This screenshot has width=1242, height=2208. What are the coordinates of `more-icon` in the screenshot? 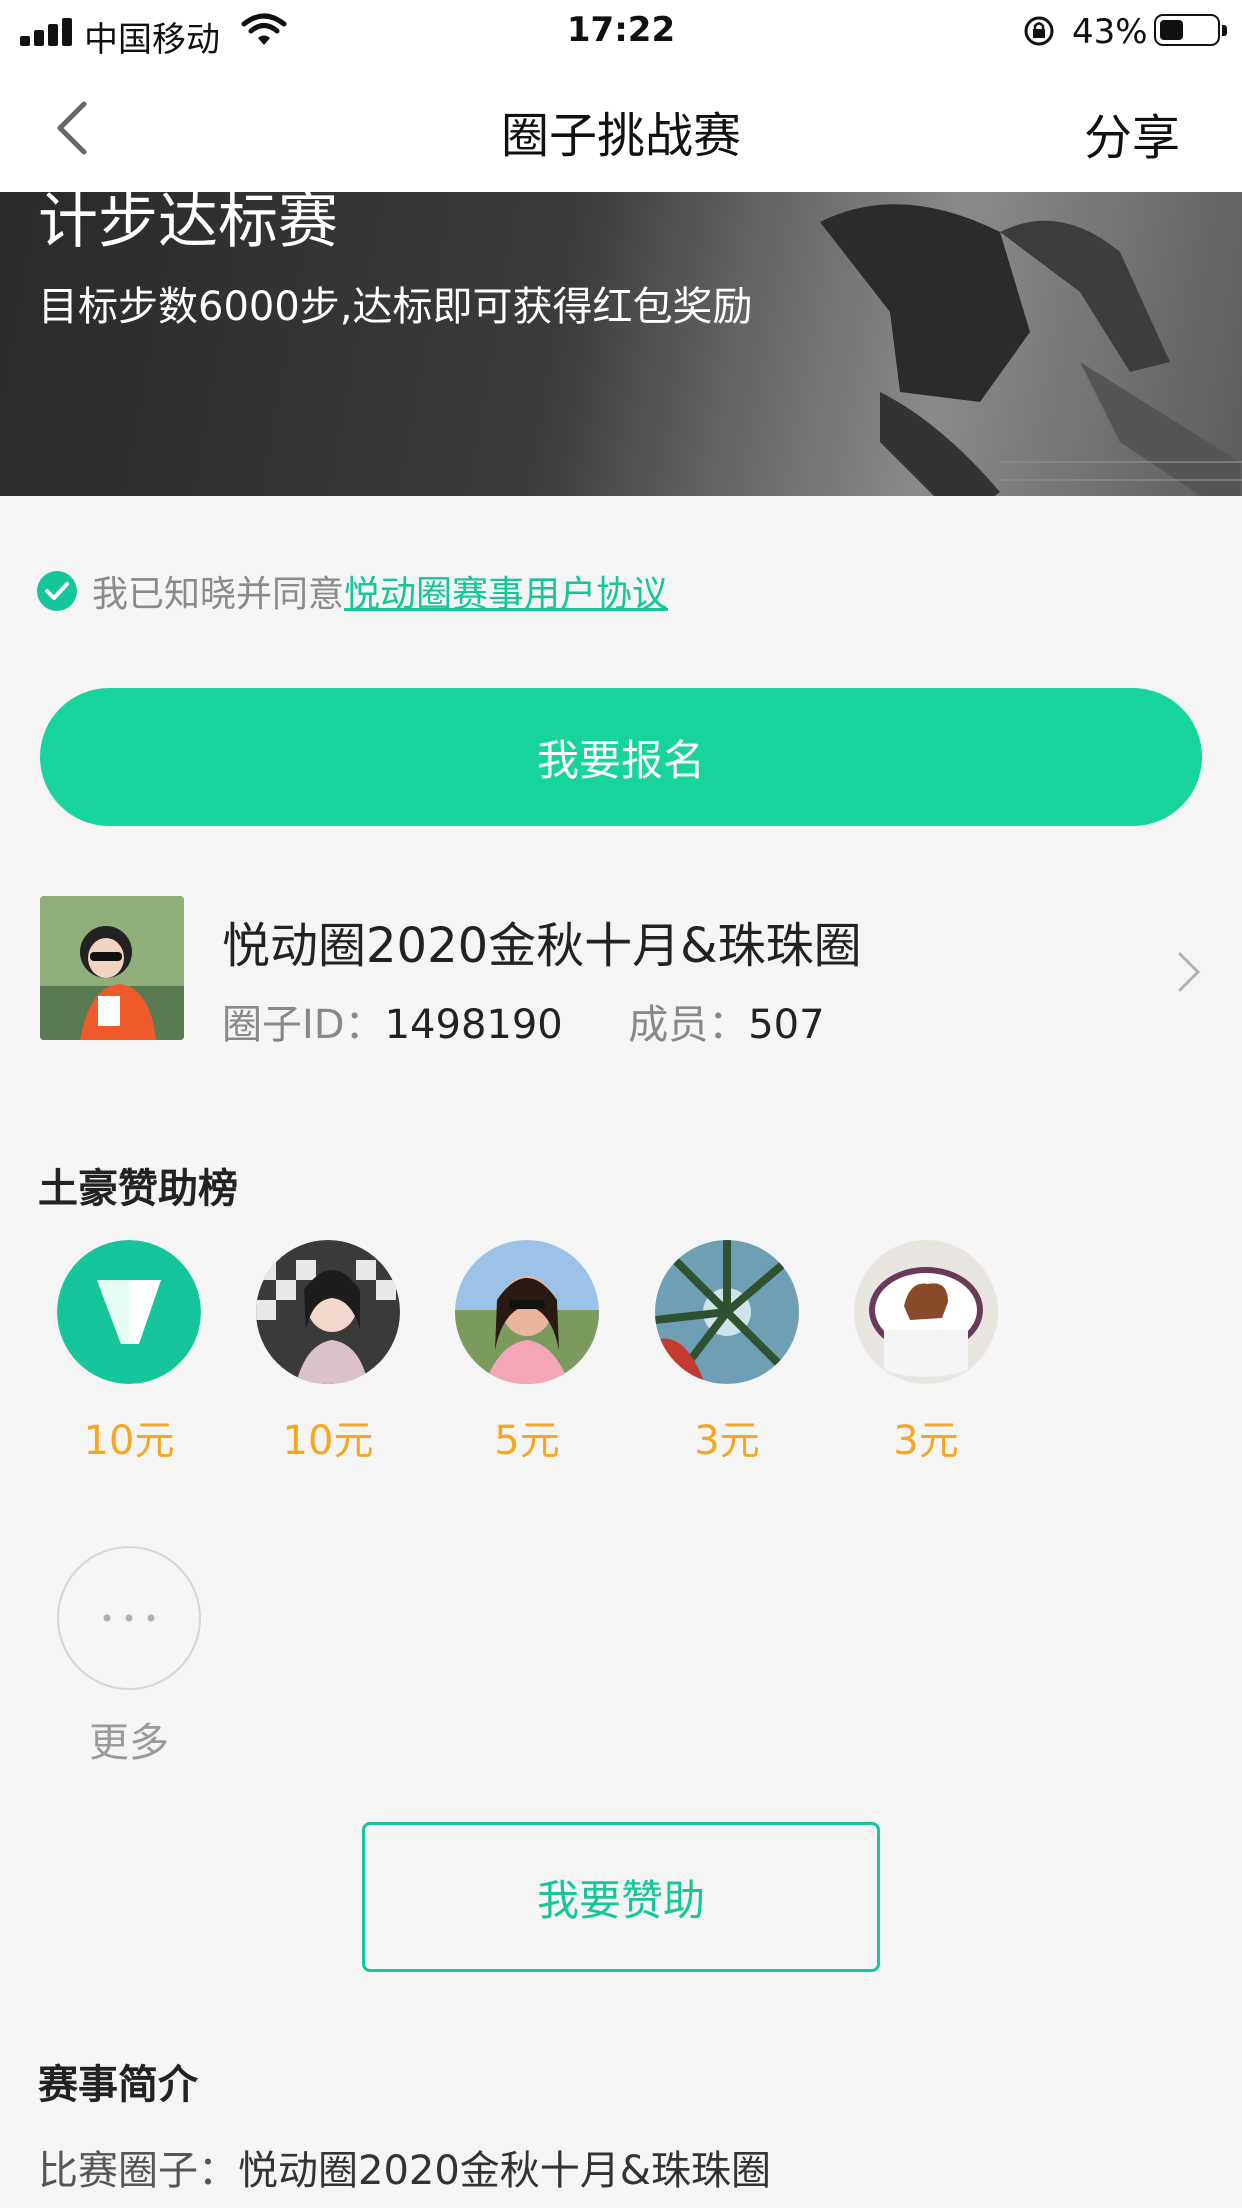 It's located at (129, 1618).